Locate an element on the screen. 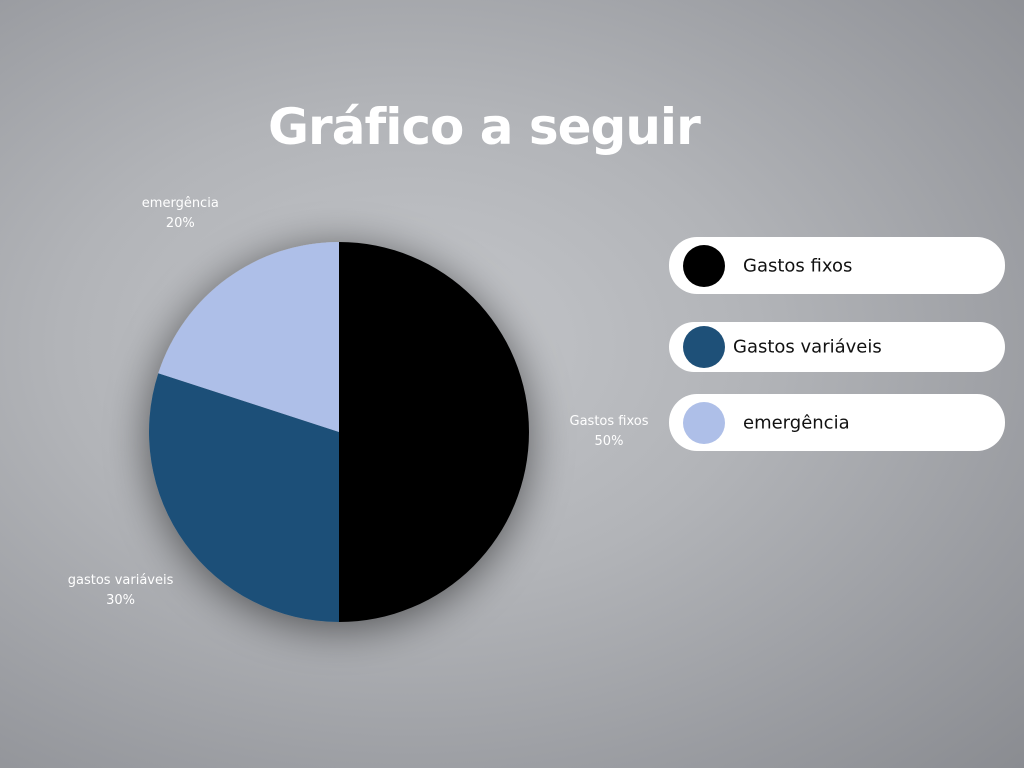 This screenshot has height=768, width=1024. legend-item-gastos-fixos: Gastos fixos is located at coordinates (837, 265).